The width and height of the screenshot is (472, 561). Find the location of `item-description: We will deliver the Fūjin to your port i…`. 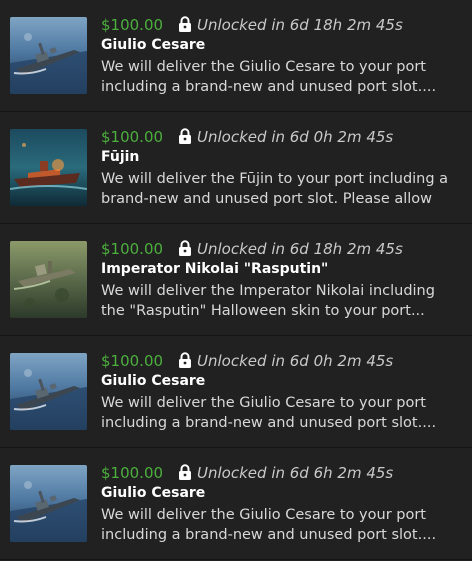

item-description: We will deliver the Fūjin to your port i… is located at coordinates (280, 189).